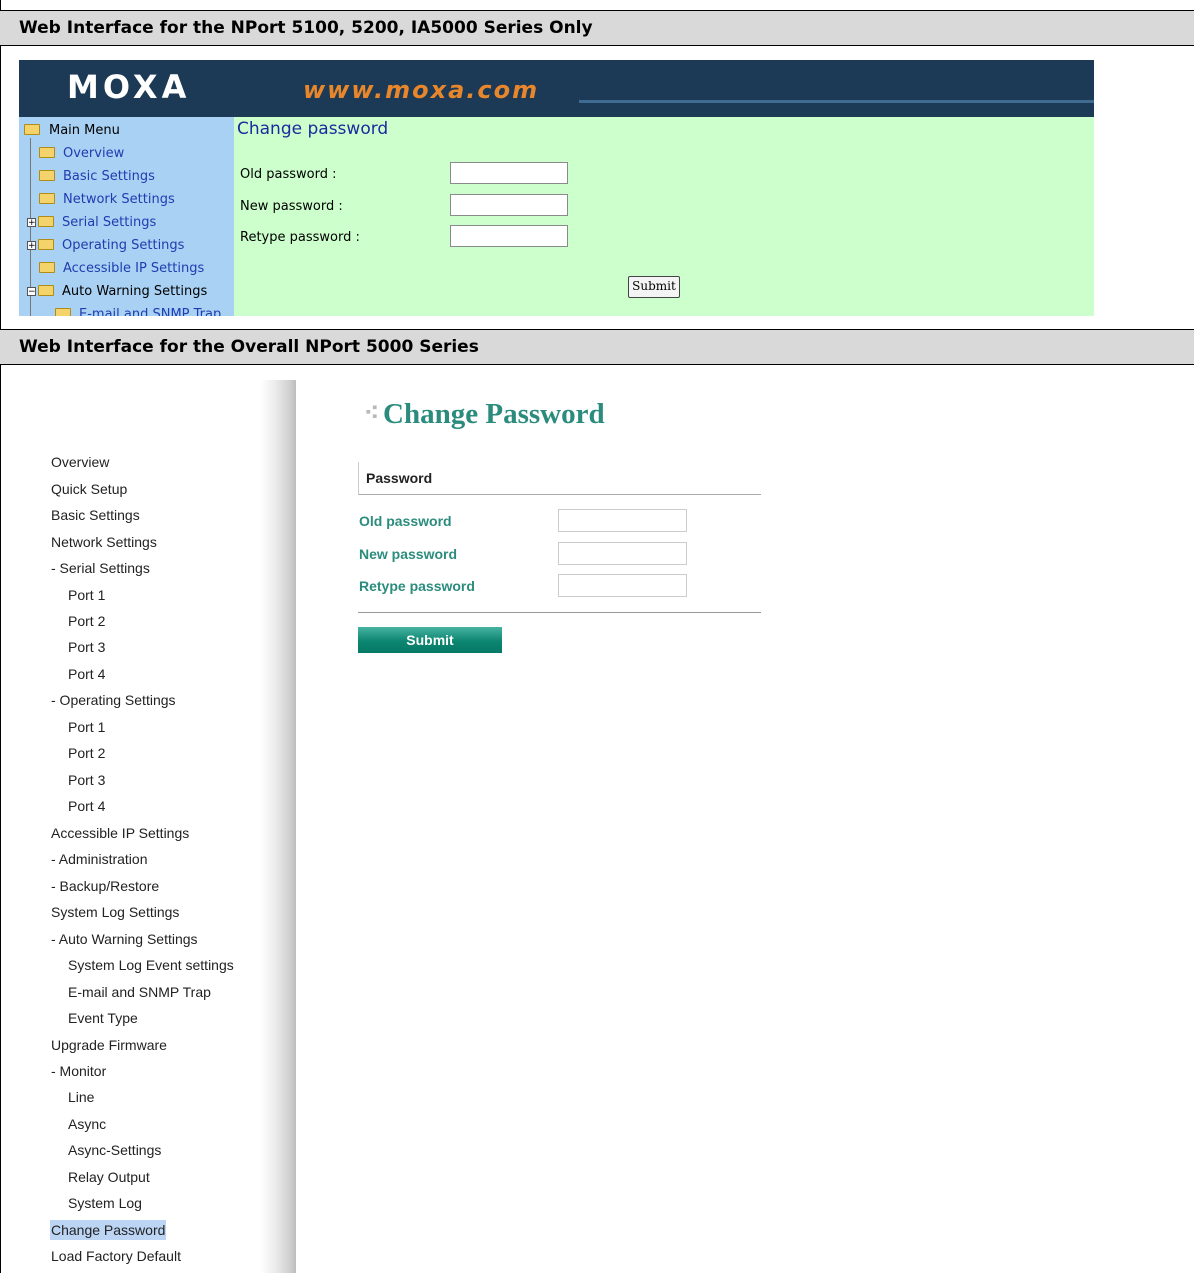 The height and width of the screenshot is (1273, 1194). Describe the element at coordinates (116, 1256) in the screenshot. I see `sidebar-item-load-factory-default: Load Factory Default` at that location.